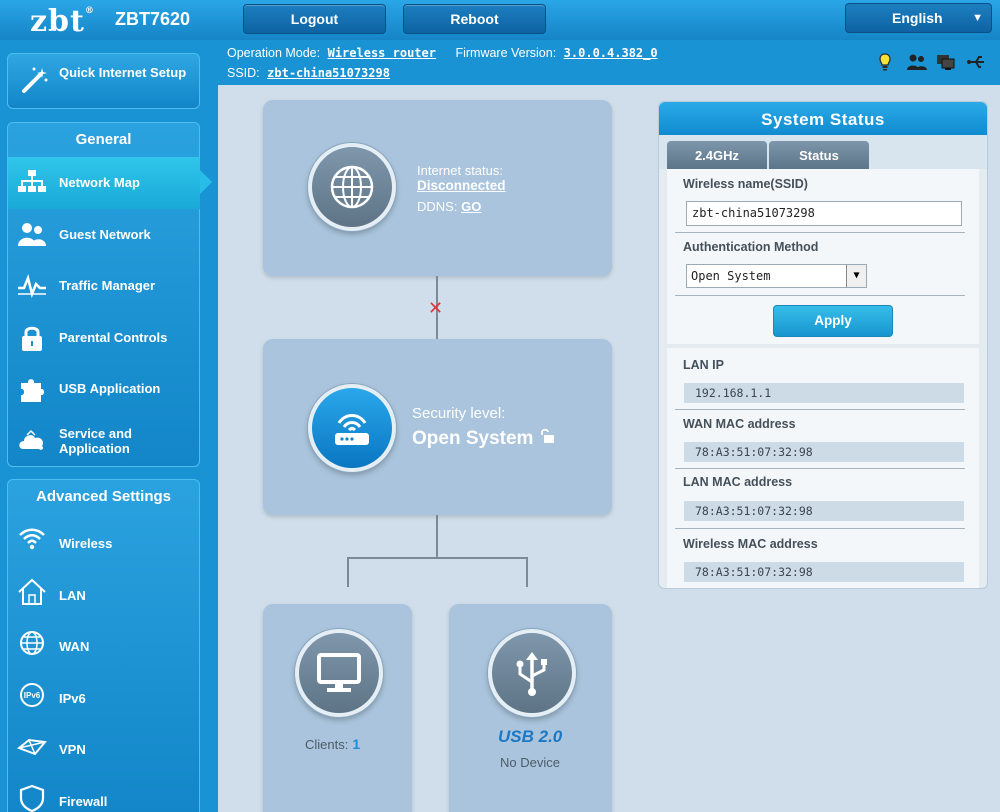 This screenshot has height=812, width=1000. I want to click on sidebar-item-label: Traffic Manager, so click(107, 285).